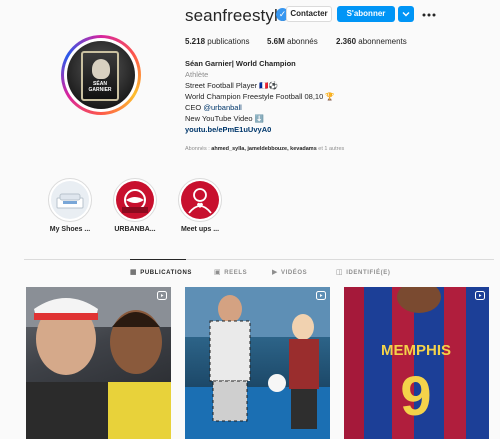 This screenshot has height=439, width=500. I want to click on contact-button: Contacter, so click(309, 14).